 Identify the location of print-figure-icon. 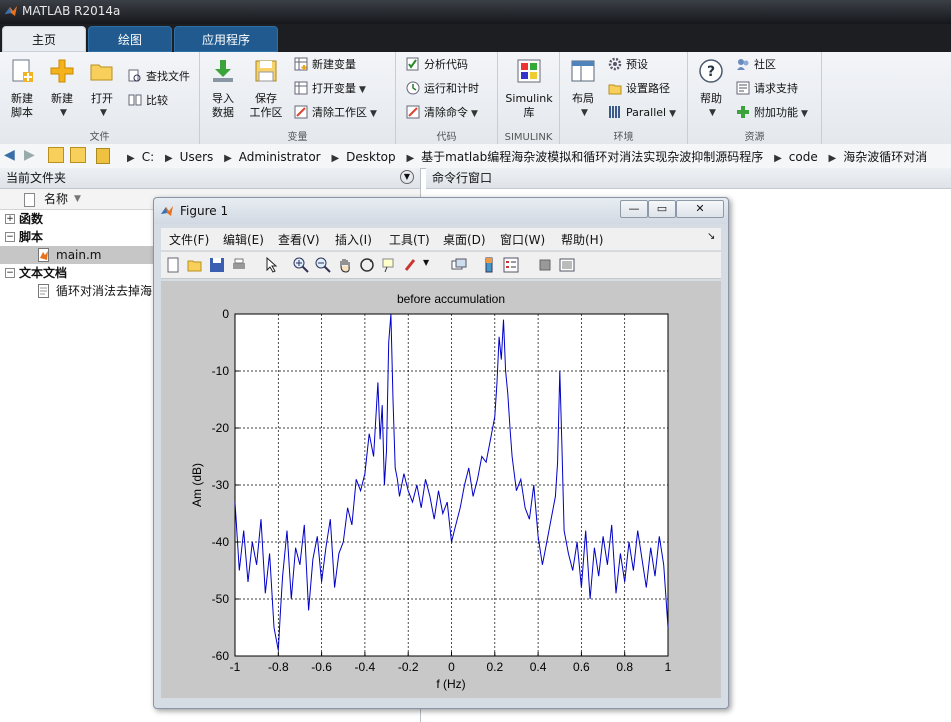
(239, 265).